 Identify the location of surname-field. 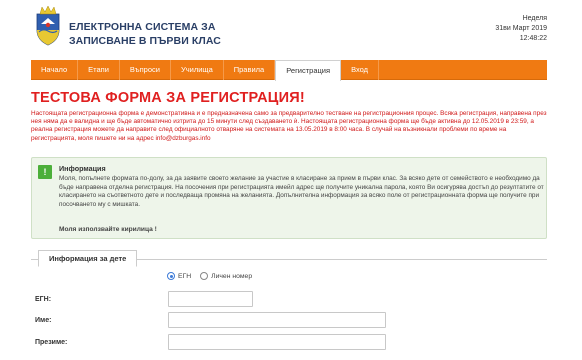
(277, 342).